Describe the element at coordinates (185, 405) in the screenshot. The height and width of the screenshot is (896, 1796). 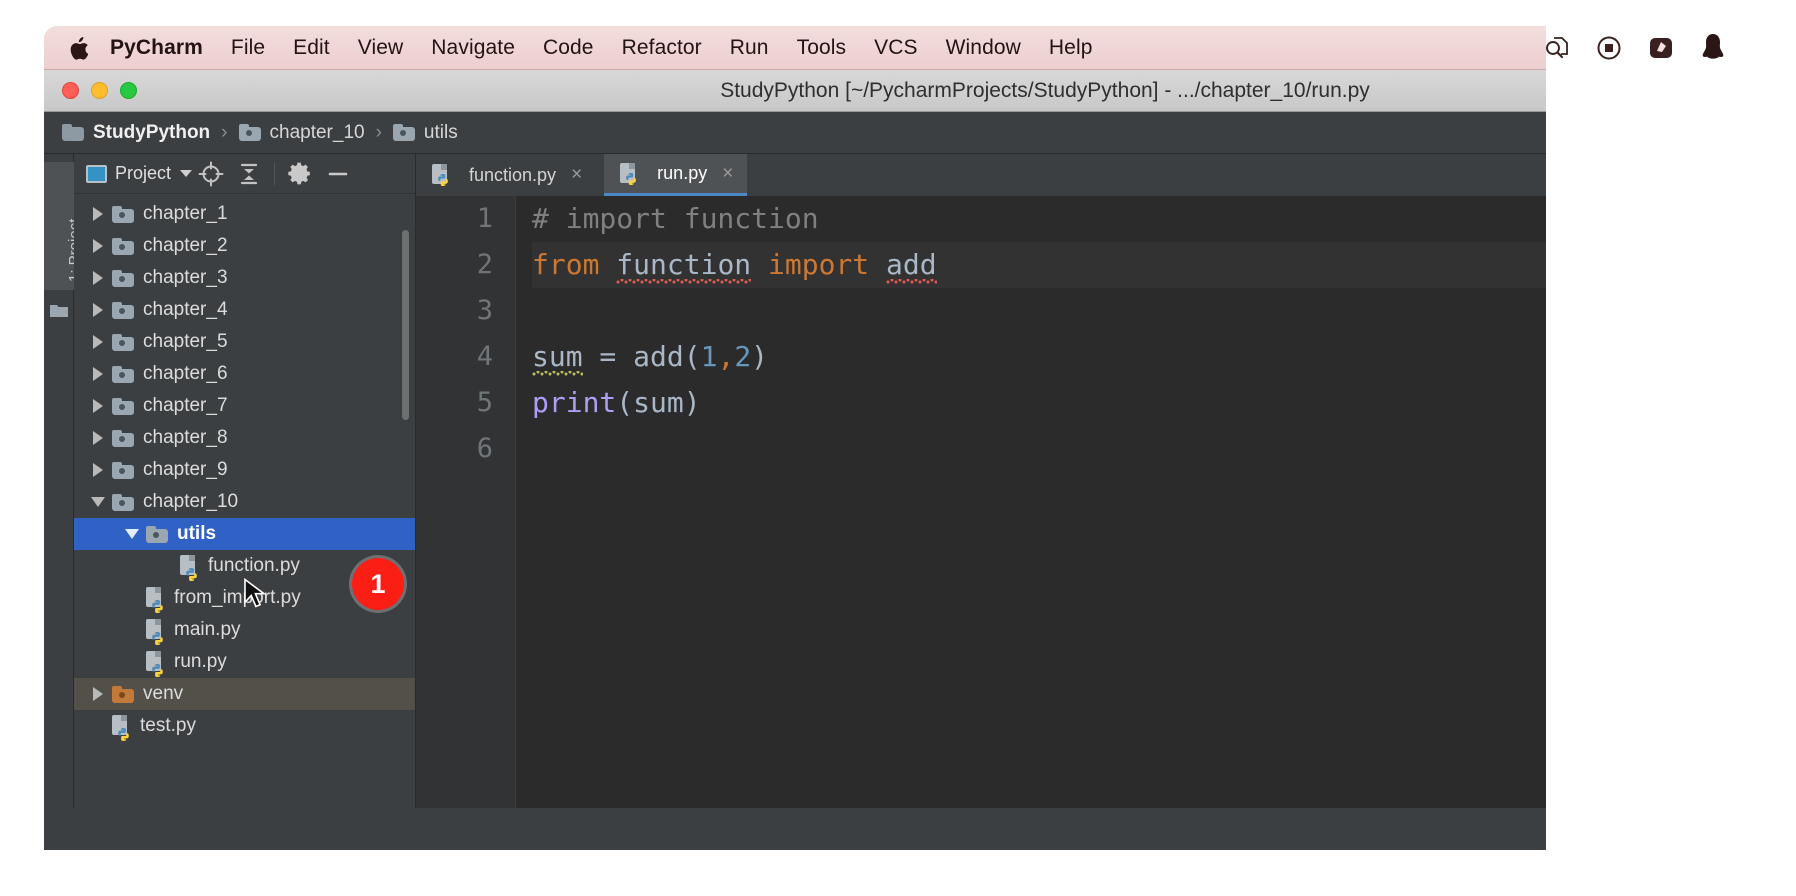
I see `tree-item-label: chapter_7` at that location.